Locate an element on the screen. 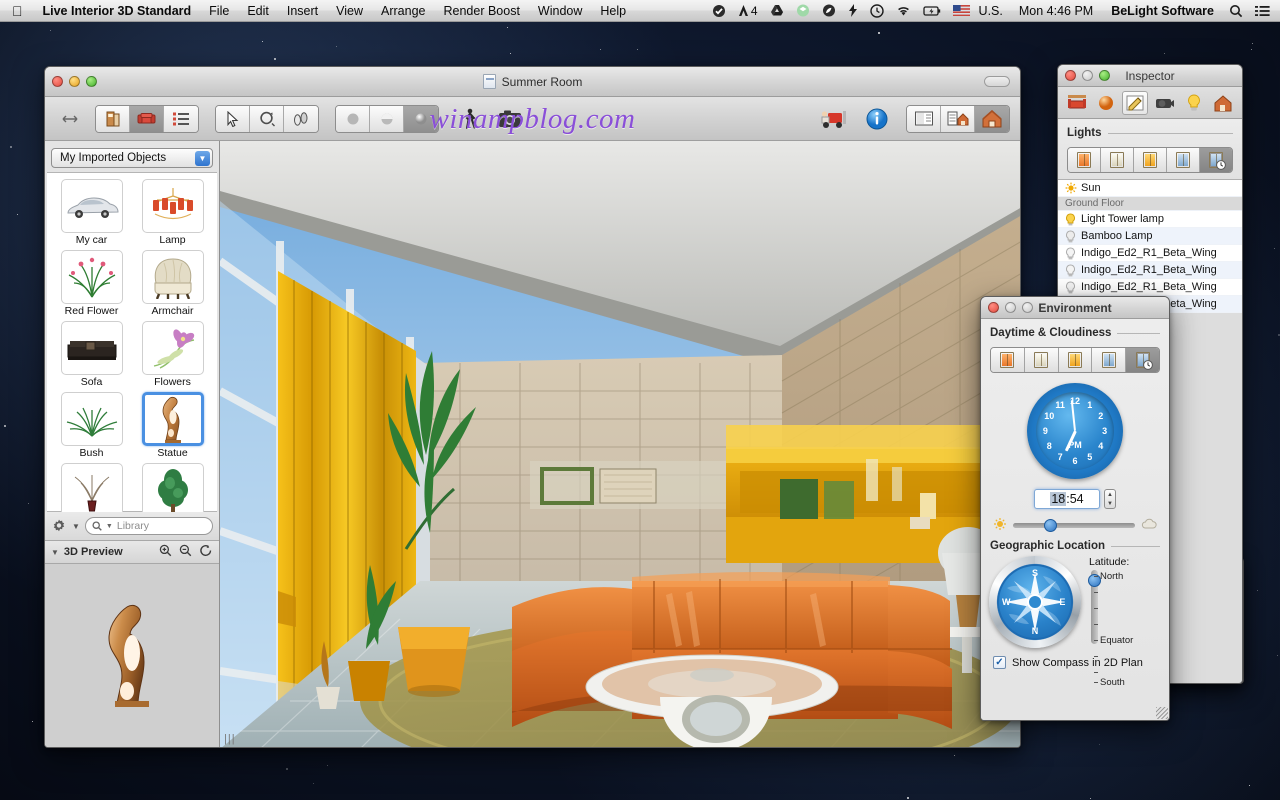 The width and height of the screenshot is (1280, 800). library-item-flowers: Flowers is located at coordinates (172, 356).